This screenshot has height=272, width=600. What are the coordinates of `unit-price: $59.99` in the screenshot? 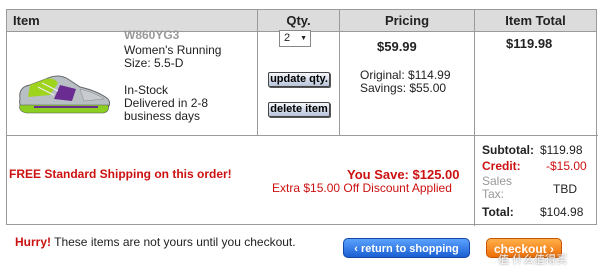 It's located at (397, 46).